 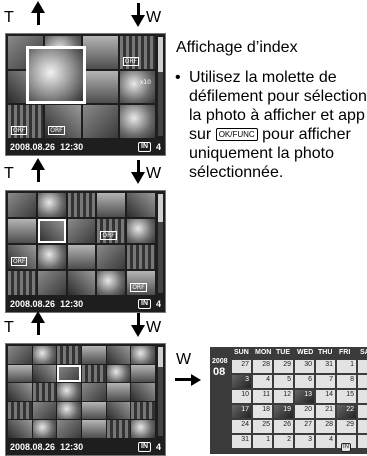 I want to click on calendar-day-cell: 24, so click(x=241, y=426).